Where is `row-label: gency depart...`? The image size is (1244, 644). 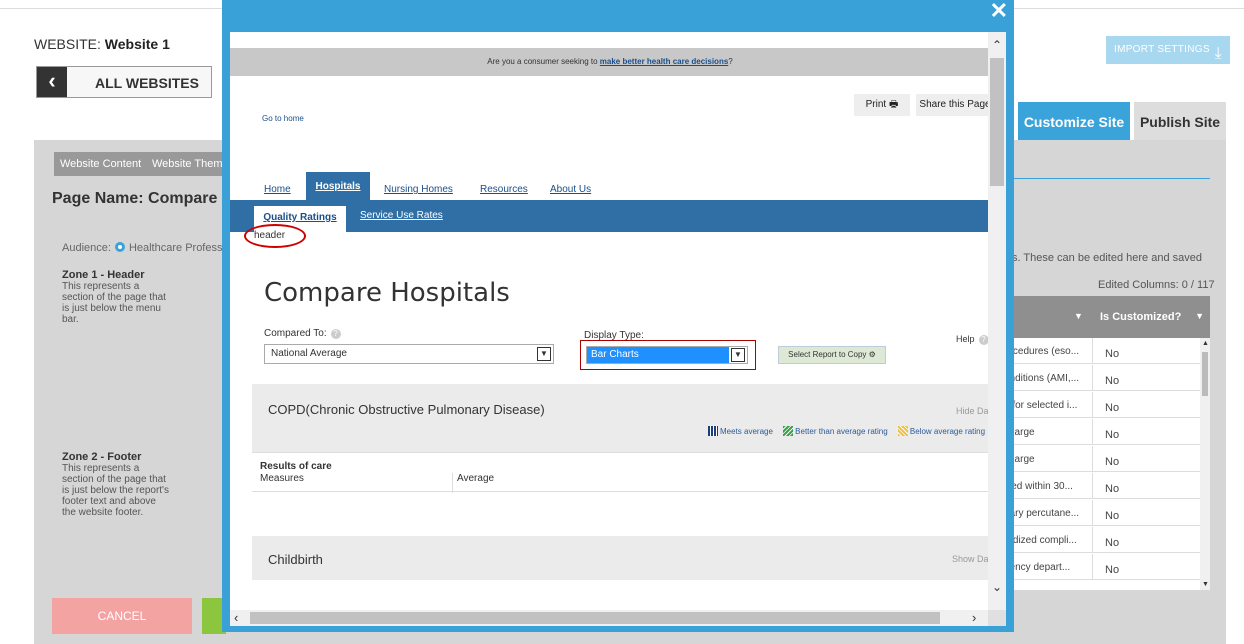 row-label: gency depart... is located at coordinates (1037, 567).